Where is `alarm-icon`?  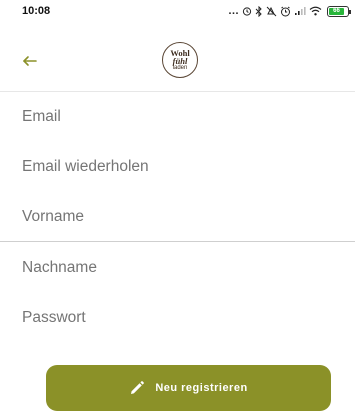 alarm-icon is located at coordinates (247, 11).